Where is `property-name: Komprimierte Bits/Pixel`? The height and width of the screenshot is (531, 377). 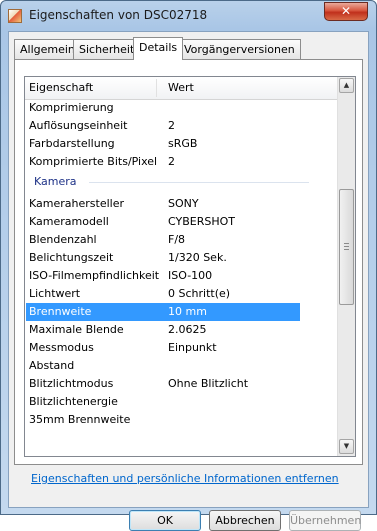
property-name: Komprimierte Bits/Pixel is located at coordinates (93, 161).